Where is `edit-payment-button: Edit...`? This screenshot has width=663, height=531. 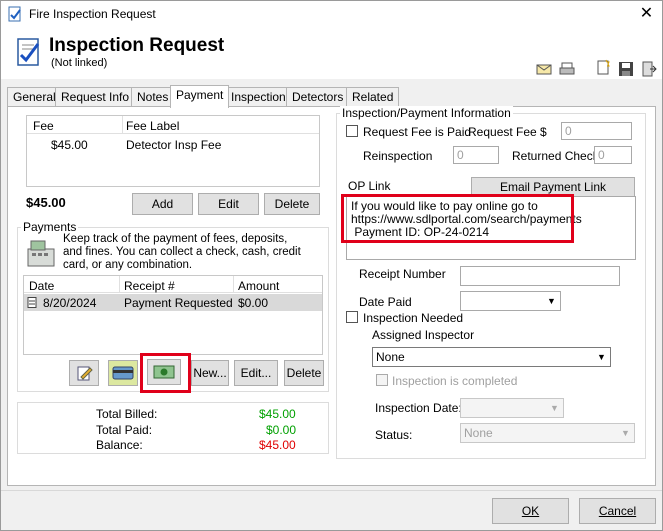 edit-payment-button: Edit... is located at coordinates (256, 373).